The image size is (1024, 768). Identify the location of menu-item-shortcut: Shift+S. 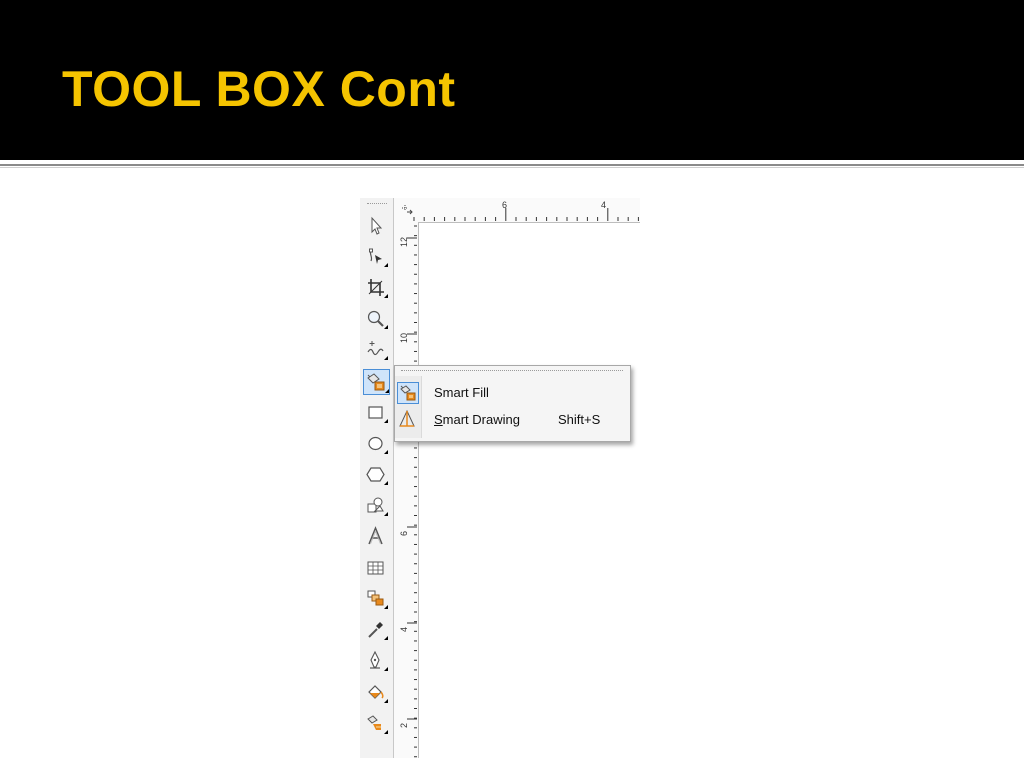
(579, 419).